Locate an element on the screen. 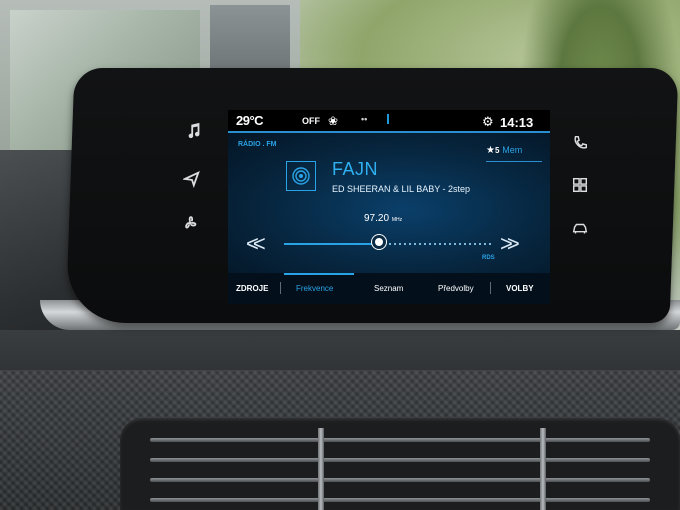  tab-frekvence: Frekvence is located at coordinates (314, 288).